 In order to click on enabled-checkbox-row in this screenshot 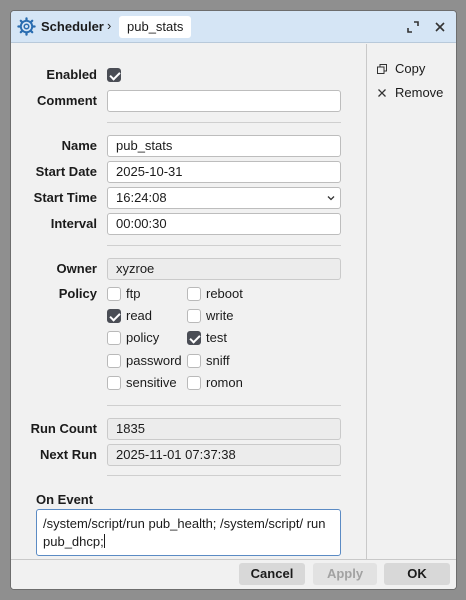, I will do `click(116, 76)`.